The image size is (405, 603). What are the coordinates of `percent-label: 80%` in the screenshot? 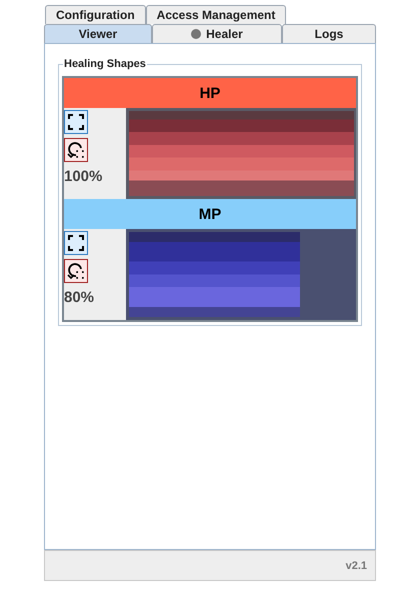 It's located at (79, 297).